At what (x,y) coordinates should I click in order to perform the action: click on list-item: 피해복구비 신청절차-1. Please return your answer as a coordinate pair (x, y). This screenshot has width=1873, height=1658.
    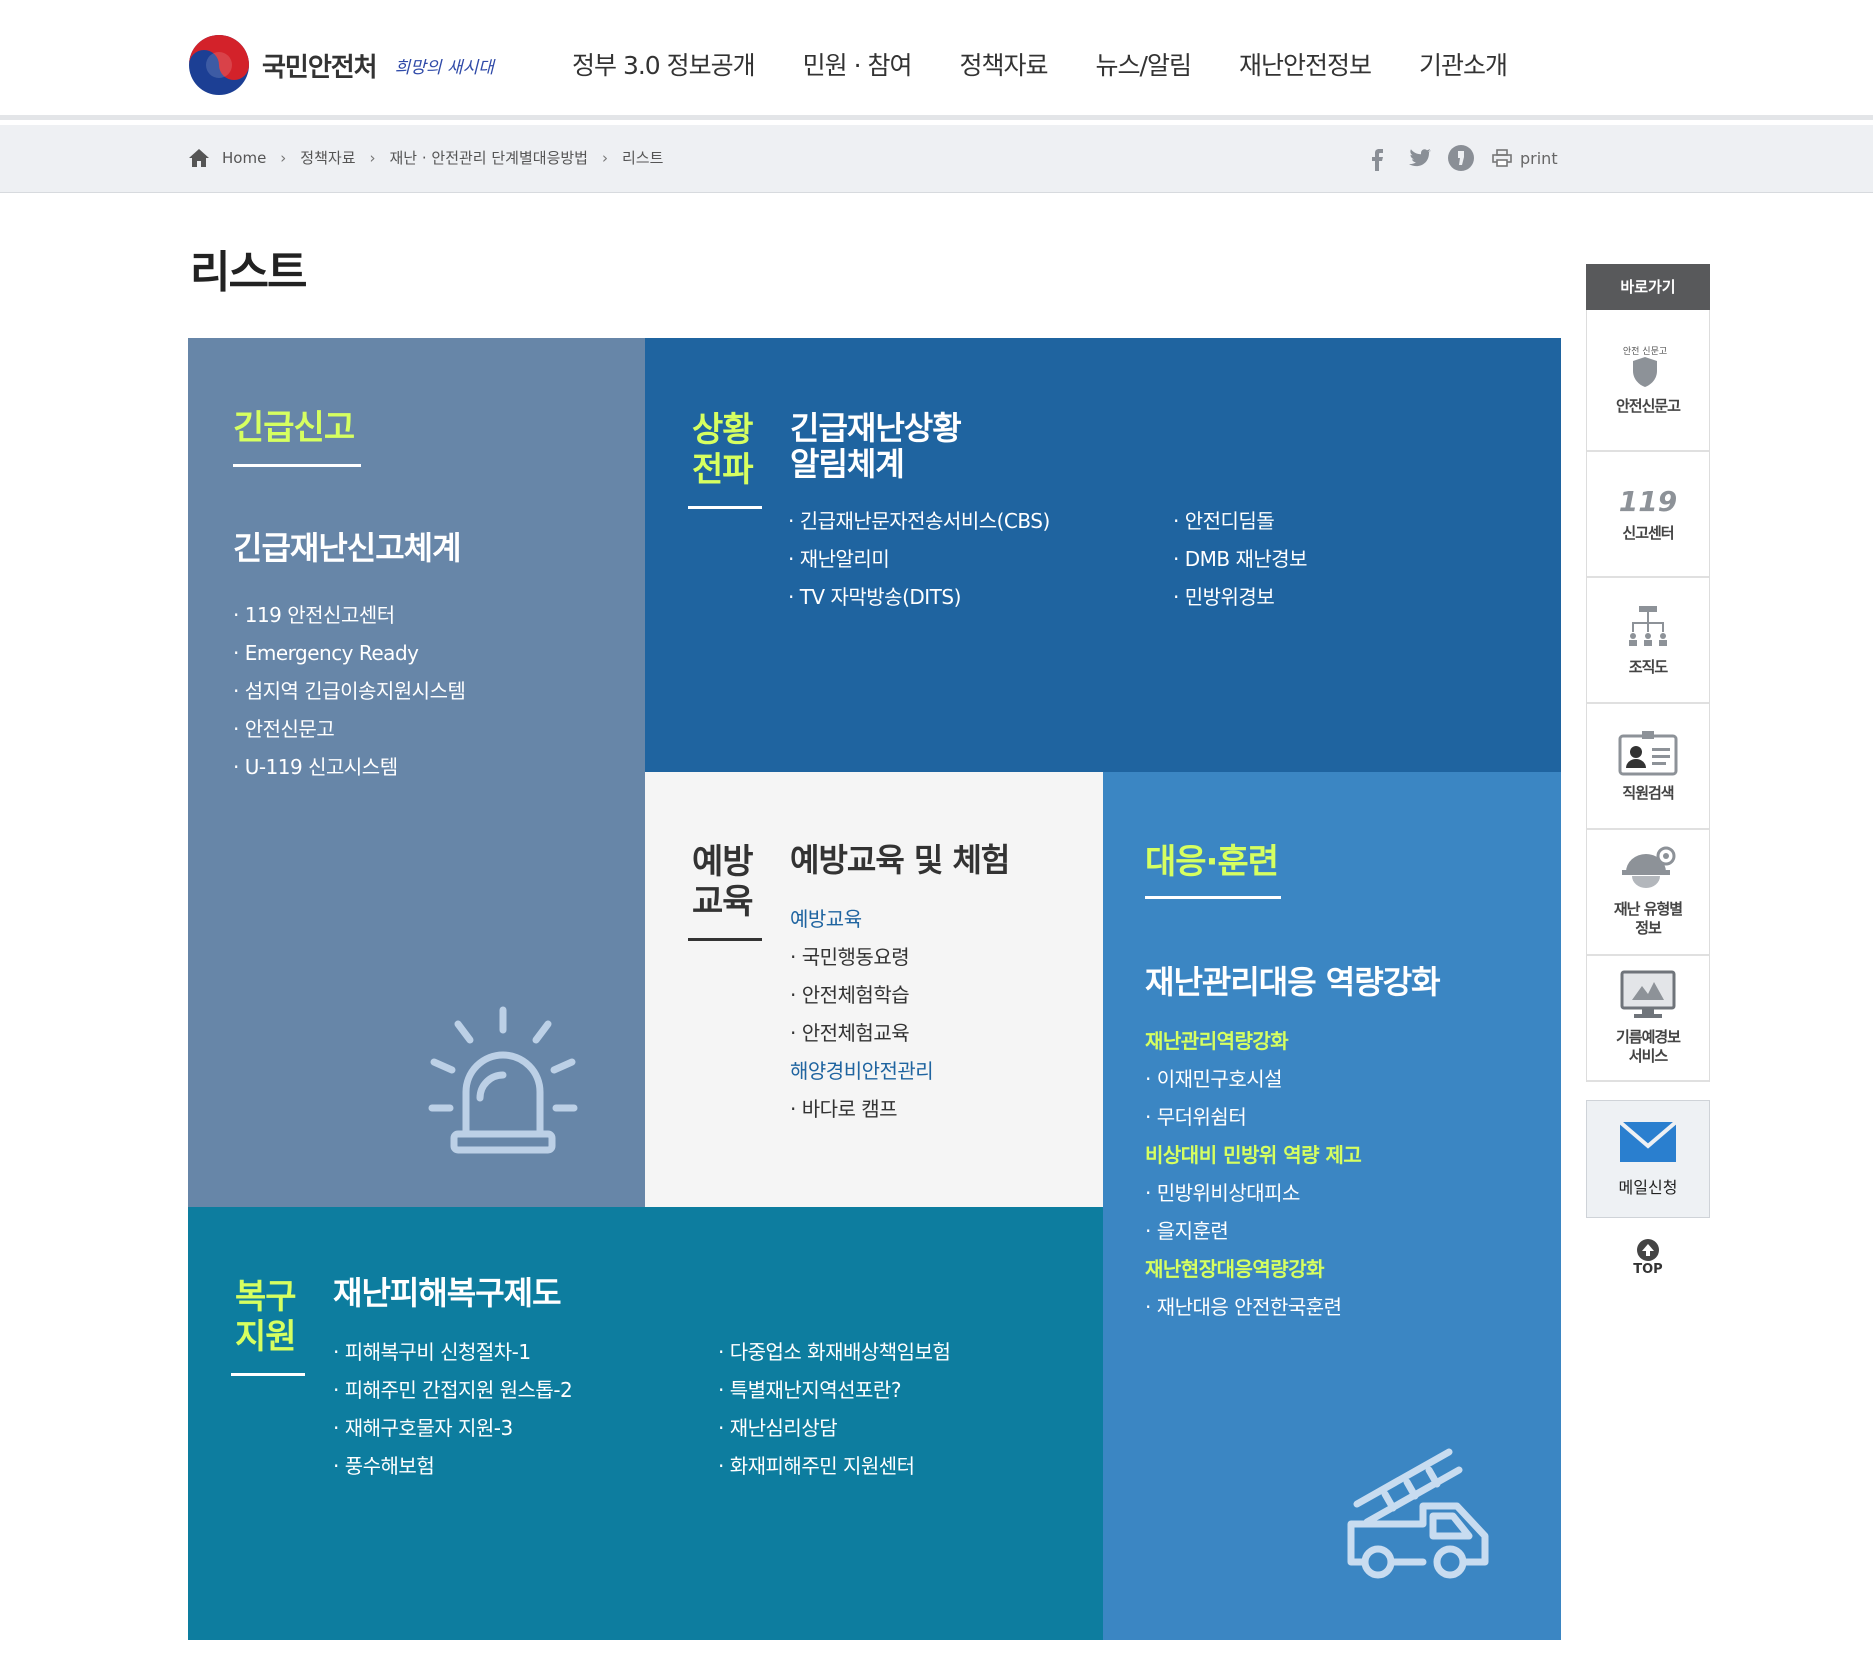
    Looking at the image, I should click on (452, 1352).